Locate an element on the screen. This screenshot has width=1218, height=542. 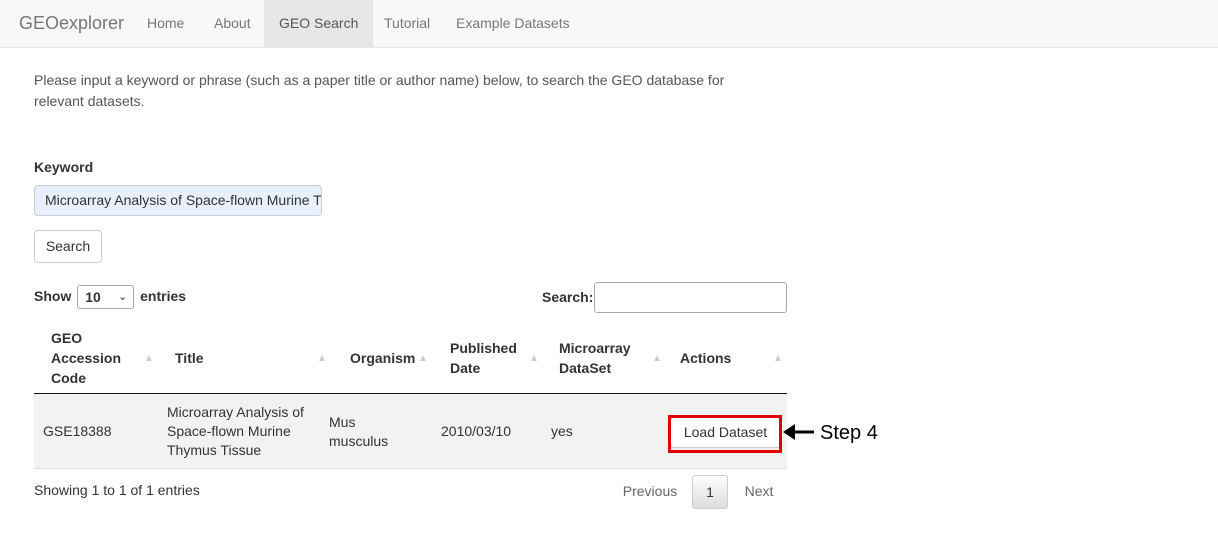
table-search-label: Search: is located at coordinates (568, 297).